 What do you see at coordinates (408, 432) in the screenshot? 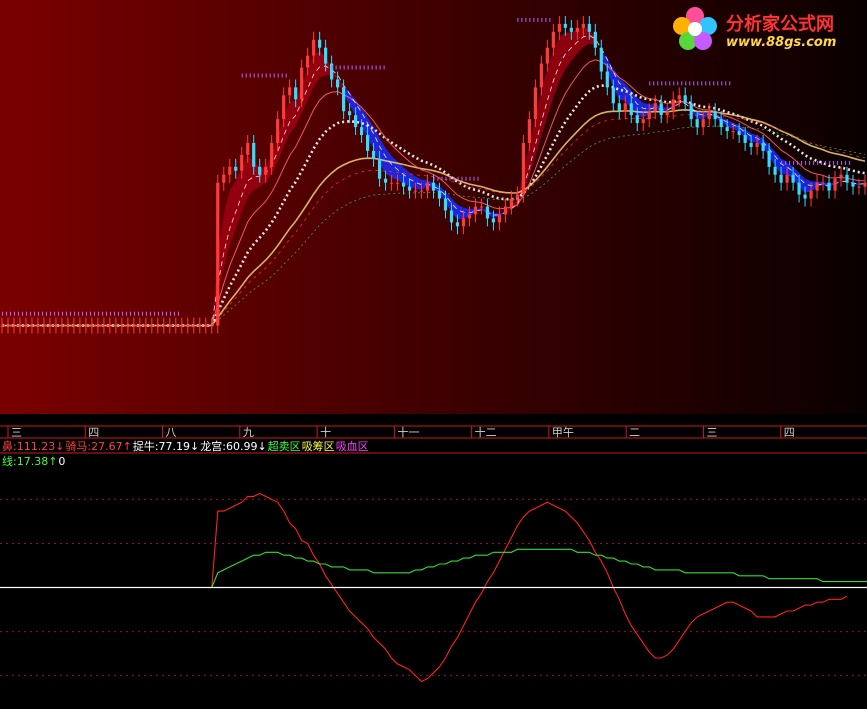
I see `axis-label: 十一` at bounding box center [408, 432].